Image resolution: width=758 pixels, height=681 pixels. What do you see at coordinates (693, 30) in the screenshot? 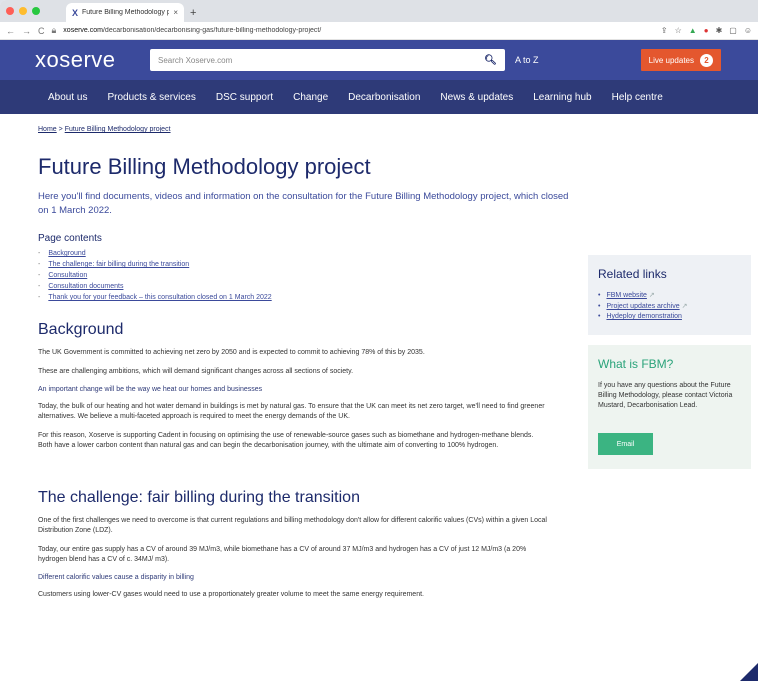
I see `drive-icon: ▲` at bounding box center [693, 30].